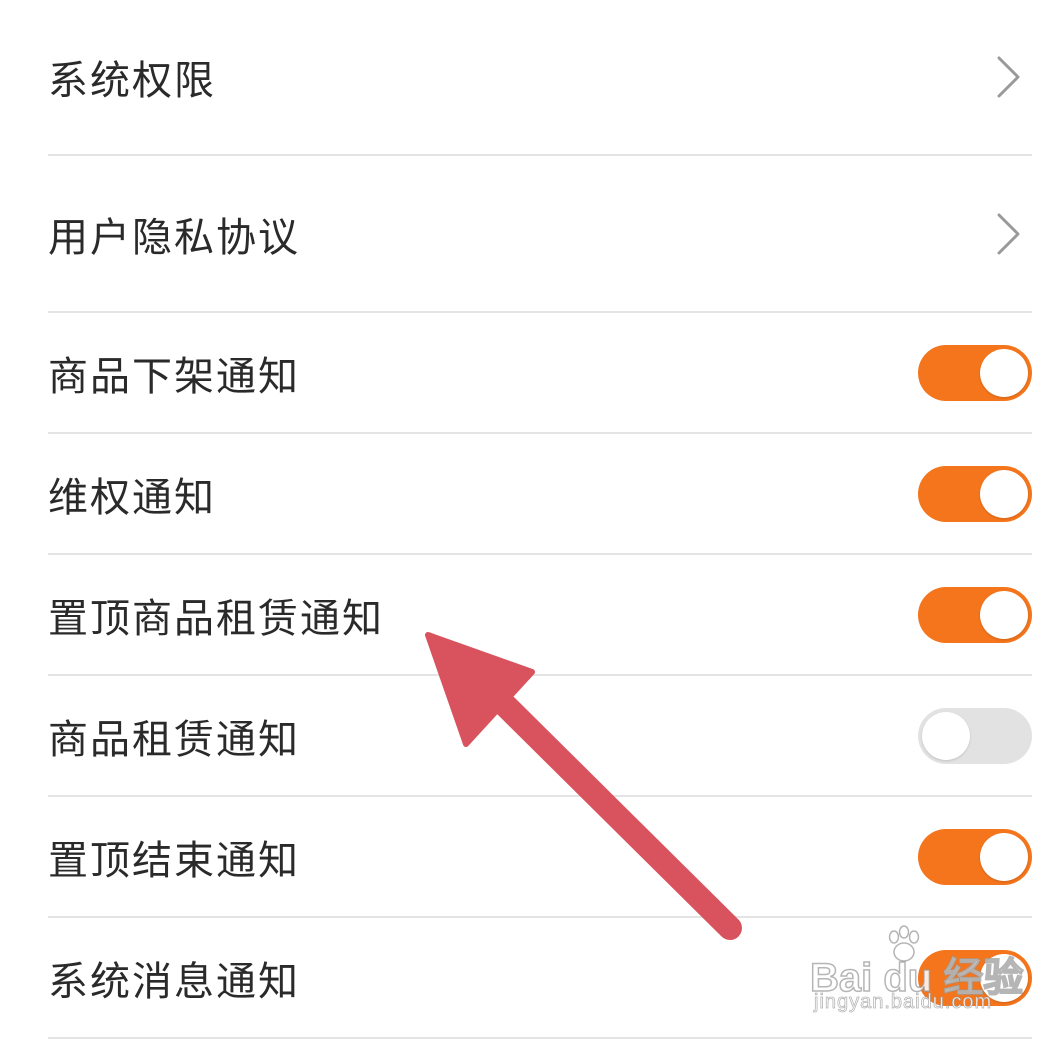  What do you see at coordinates (975, 735) in the screenshot?
I see `rental-notice-toggle` at bounding box center [975, 735].